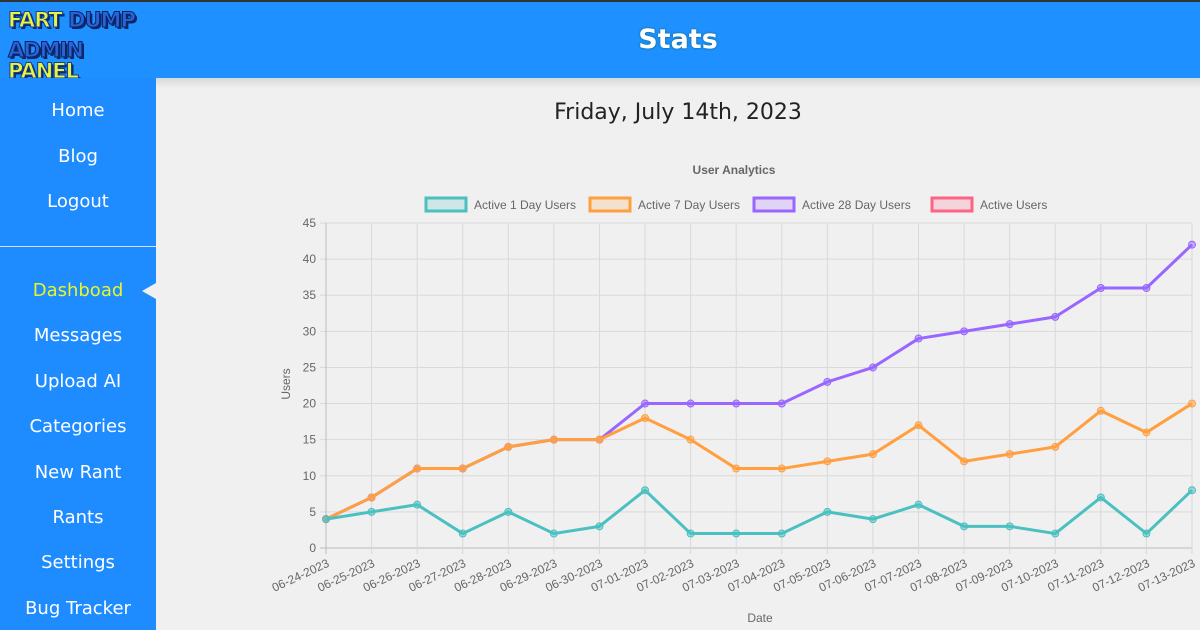 The height and width of the screenshot is (630, 1200). What do you see at coordinates (286, 383) in the screenshot?
I see `y-axis-label: Users` at bounding box center [286, 383].